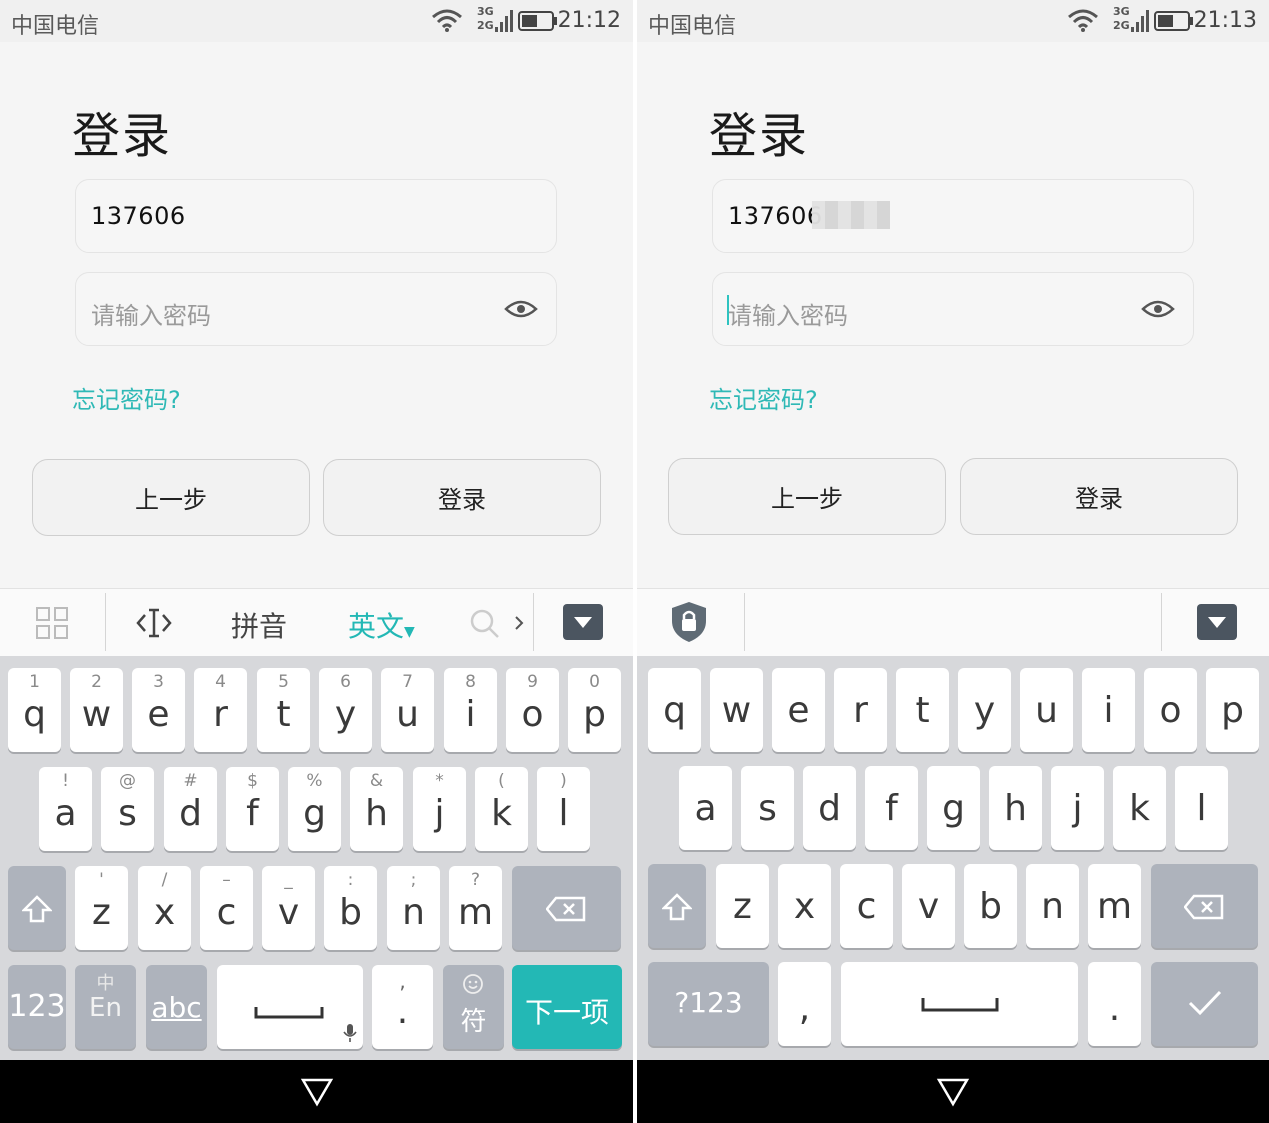 The height and width of the screenshot is (1123, 1269). I want to click on key-w: 2w, so click(96, 710).